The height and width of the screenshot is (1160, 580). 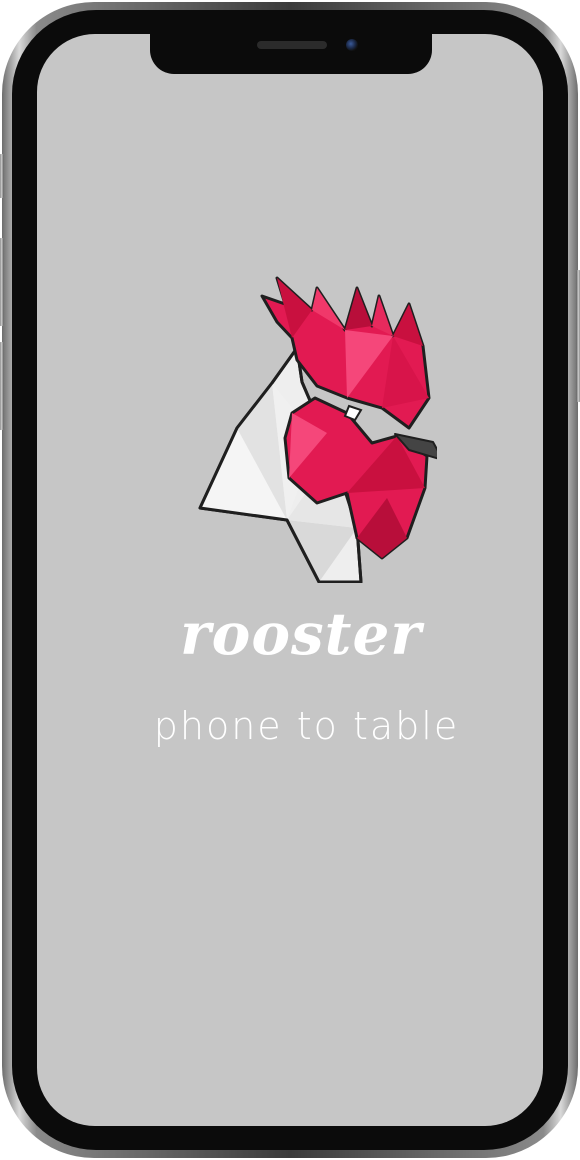 What do you see at coordinates (317, 429) in the screenshot?
I see `rooster-head-icon` at bounding box center [317, 429].